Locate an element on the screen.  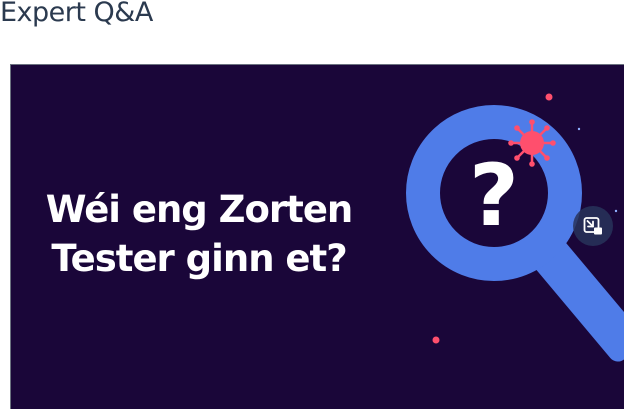
picture-in-picture-button is located at coordinates (593, 226).